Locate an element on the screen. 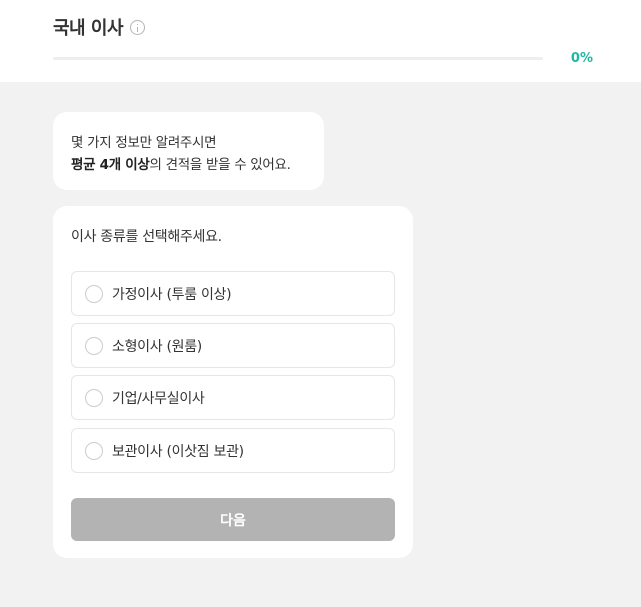  option-storage-move: 보관이사 (이삿짐 보관) is located at coordinates (233, 450).